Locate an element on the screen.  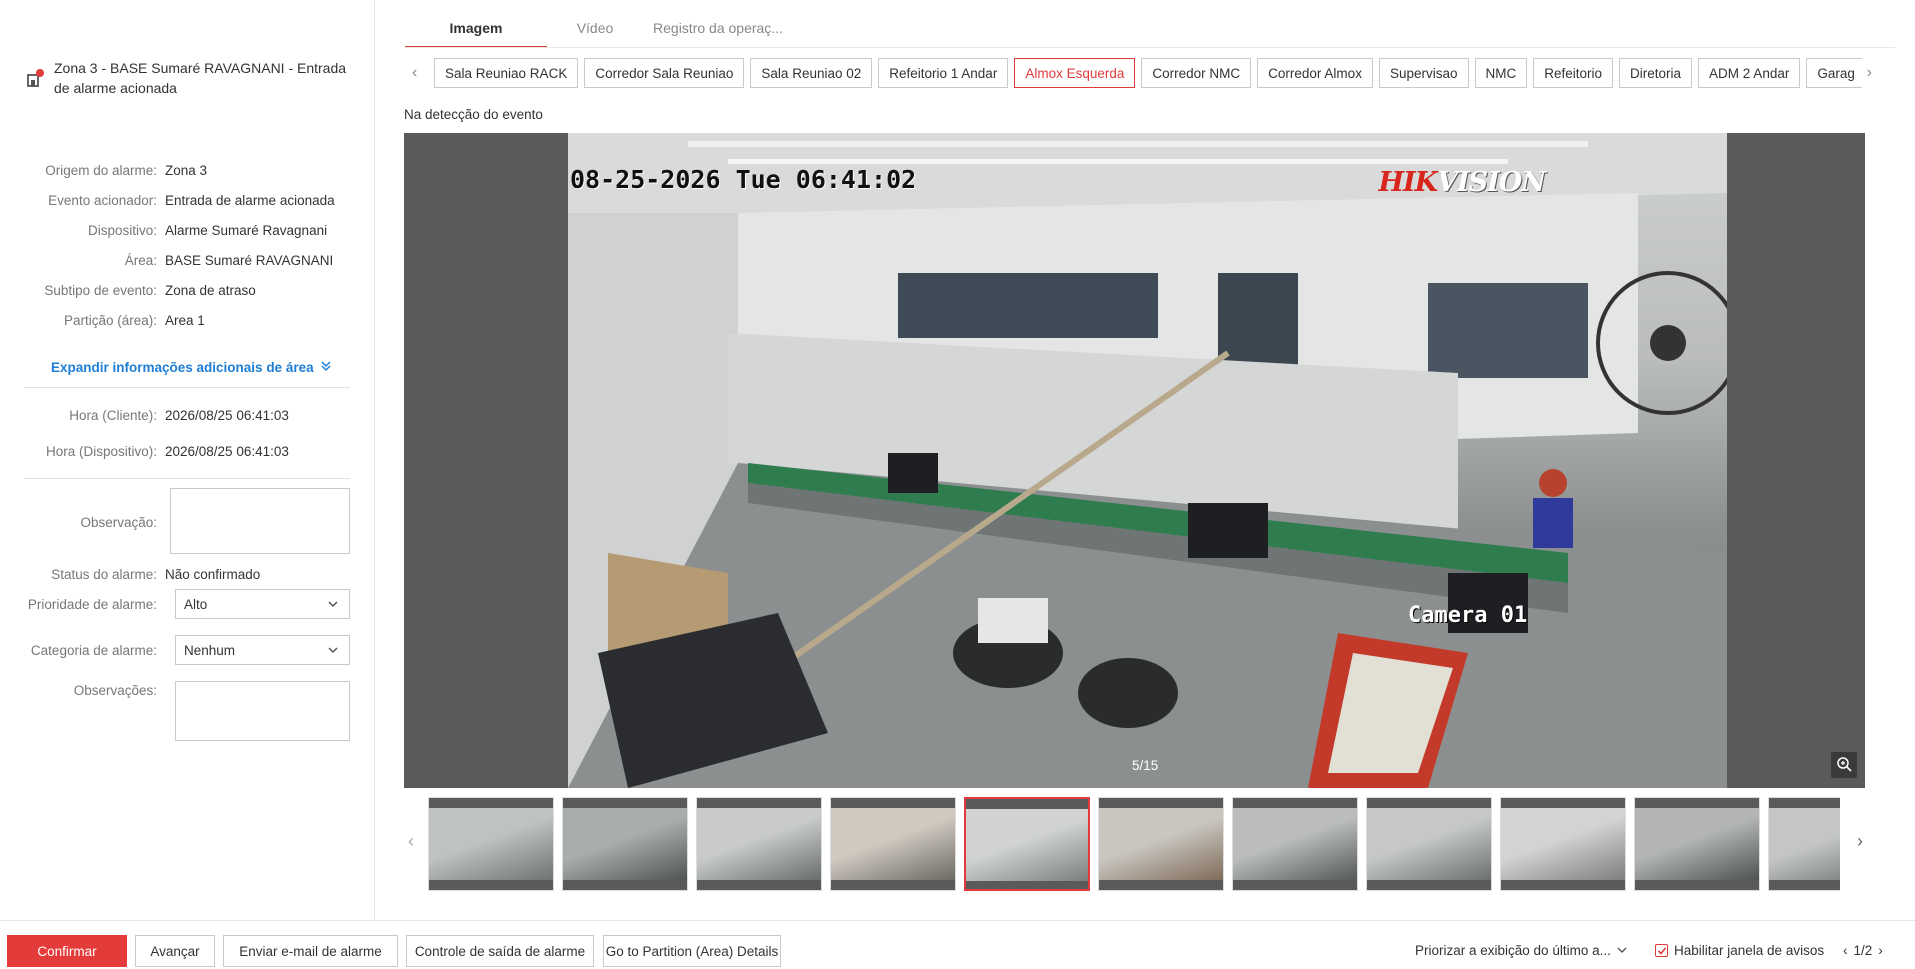
camera-tab: Supervisao is located at coordinates (1423, 73).